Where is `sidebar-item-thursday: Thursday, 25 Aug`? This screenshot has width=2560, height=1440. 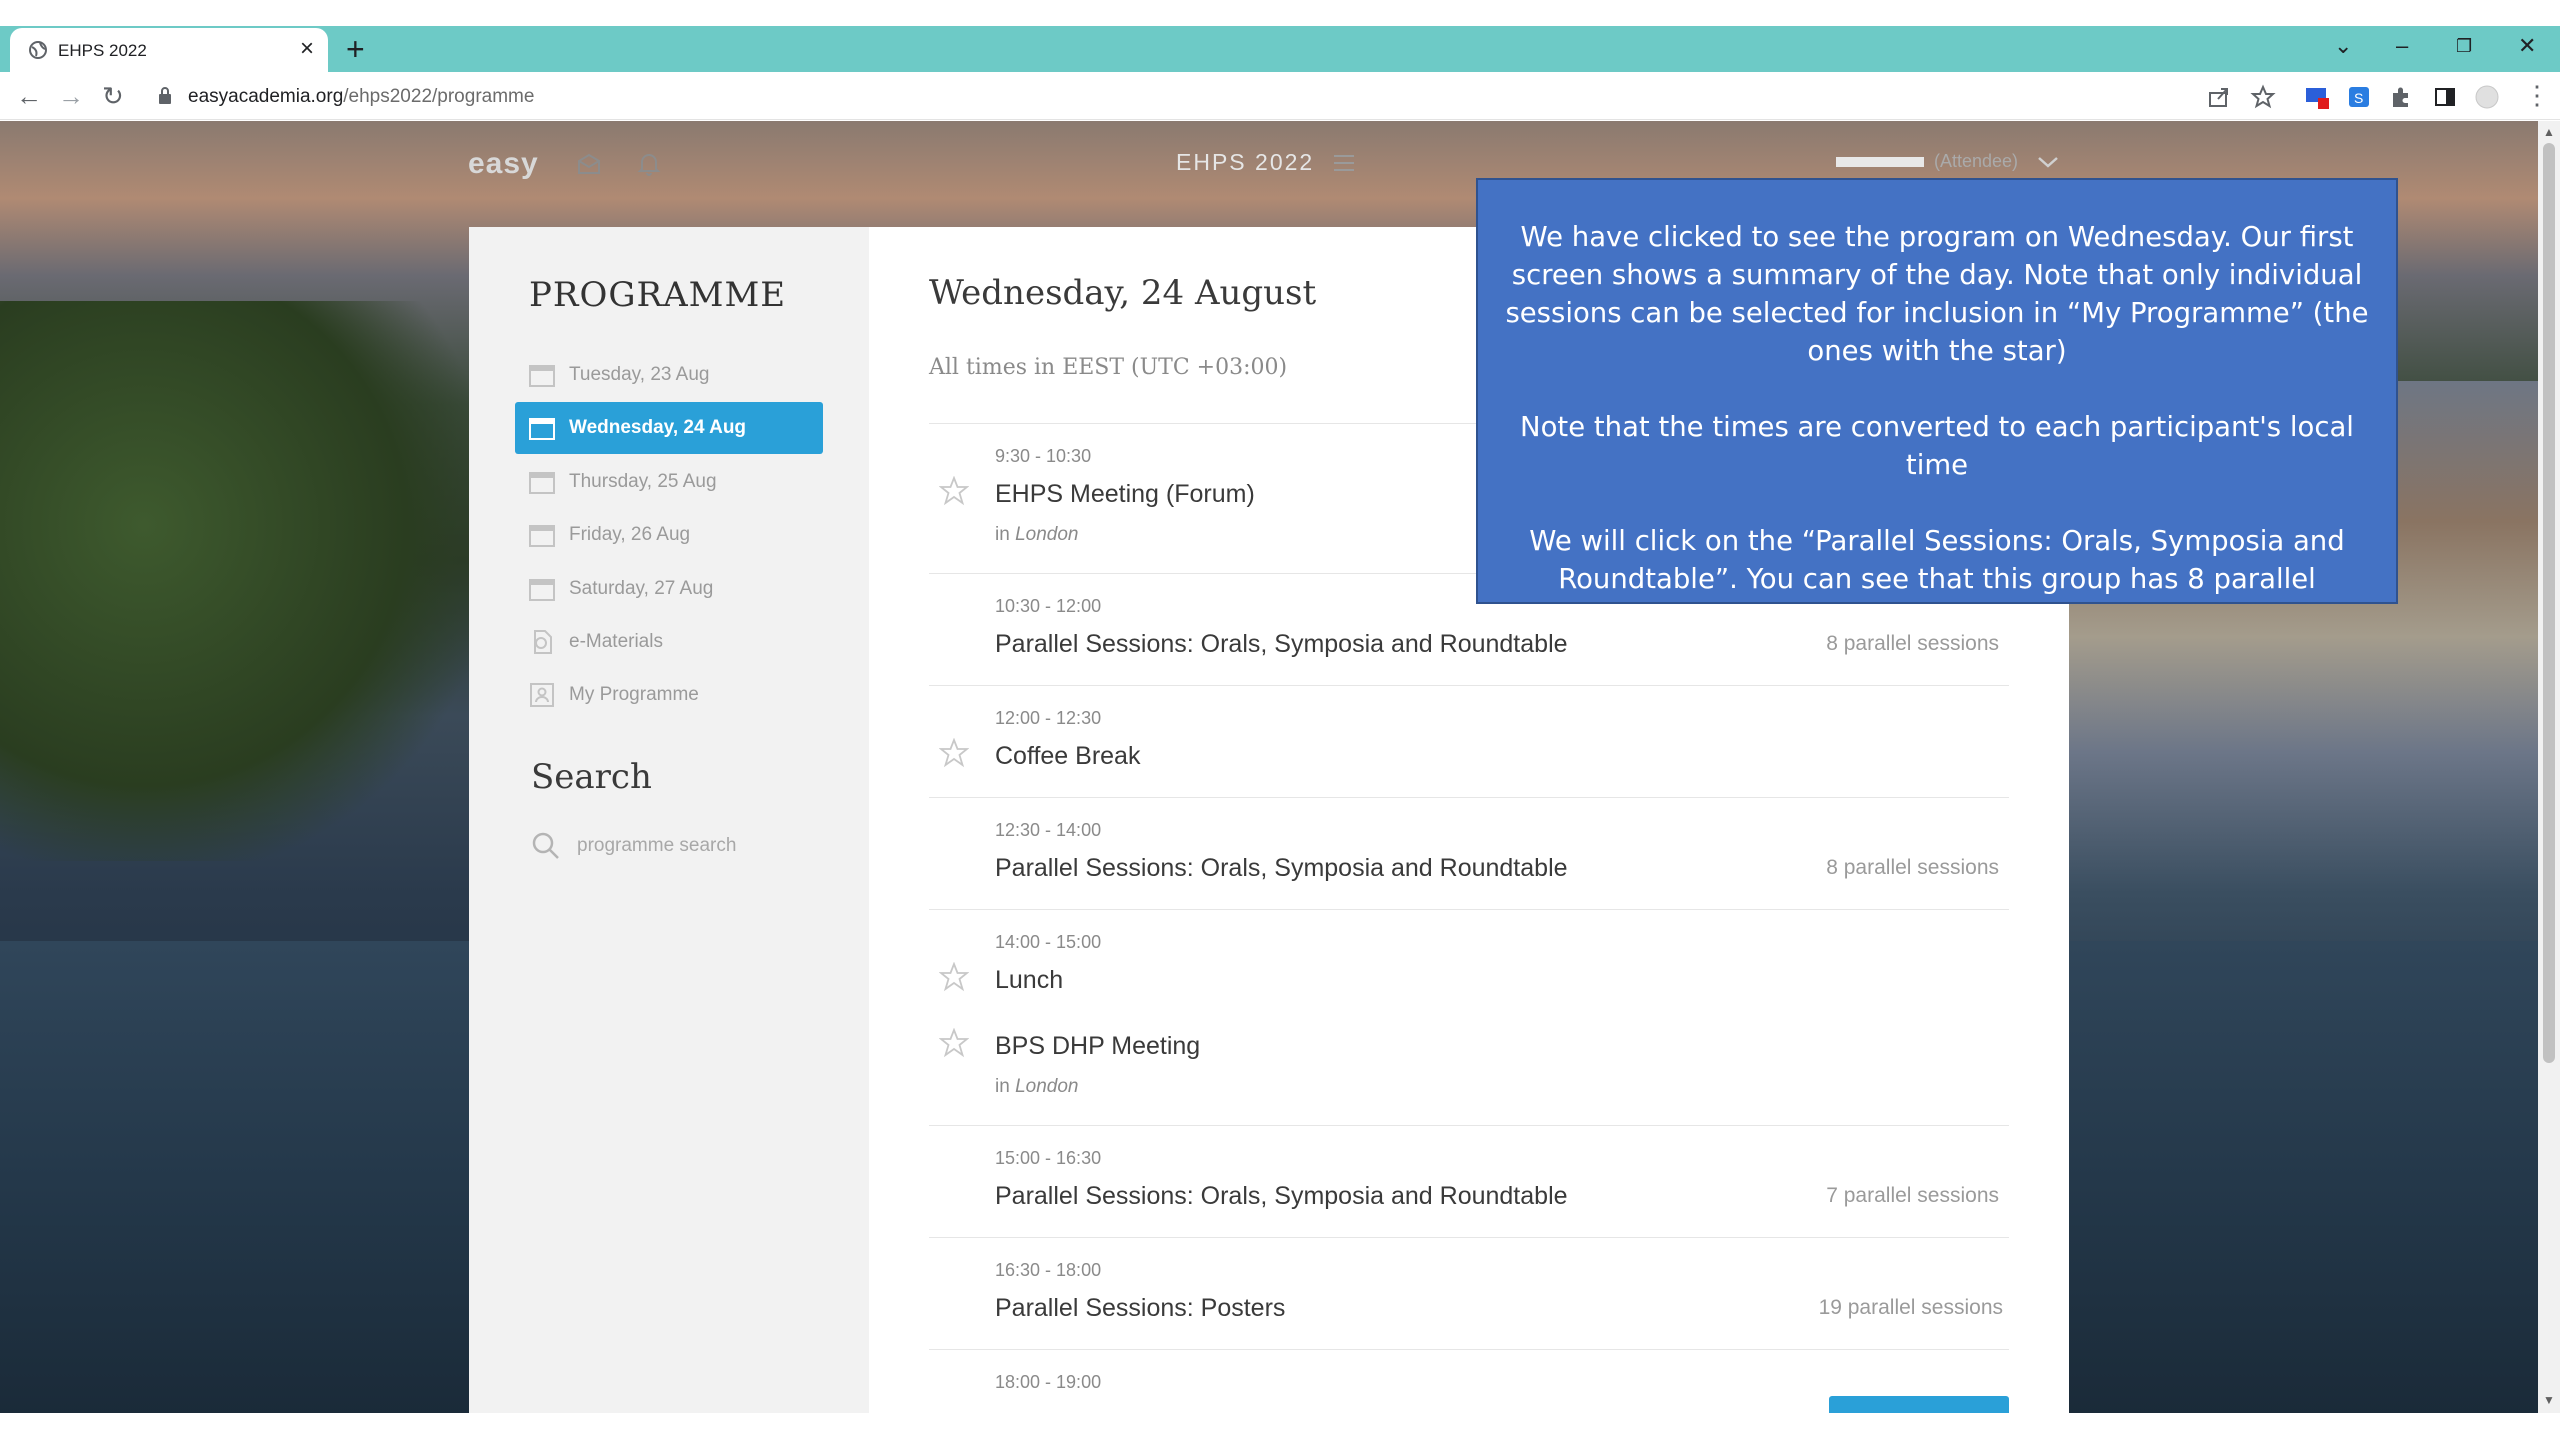 sidebar-item-thursday: Thursday, 25 Aug is located at coordinates (669, 482).